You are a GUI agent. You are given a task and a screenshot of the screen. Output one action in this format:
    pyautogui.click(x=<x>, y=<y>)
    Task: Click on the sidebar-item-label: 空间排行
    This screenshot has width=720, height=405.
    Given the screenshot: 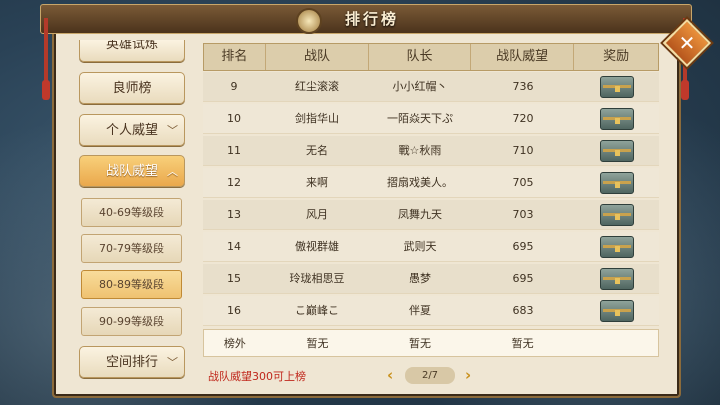 What is the action you would take?
    pyautogui.click(x=131, y=362)
    